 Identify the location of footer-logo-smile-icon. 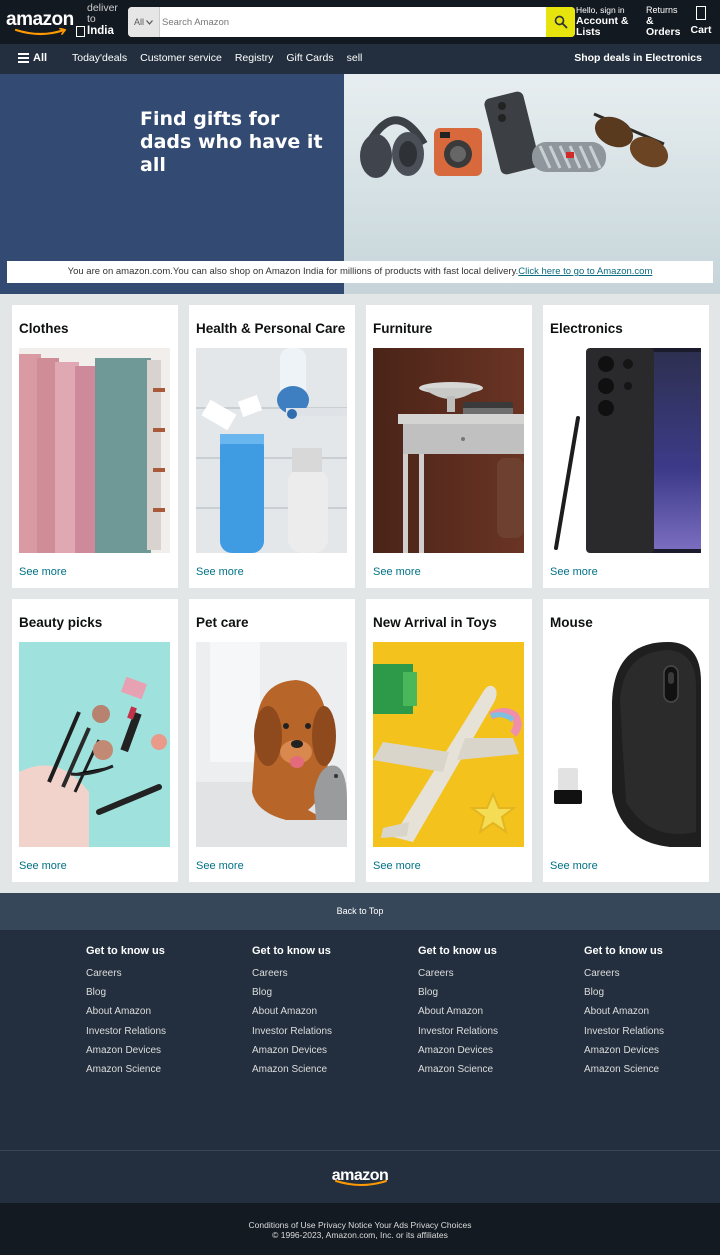
(361, 1183).